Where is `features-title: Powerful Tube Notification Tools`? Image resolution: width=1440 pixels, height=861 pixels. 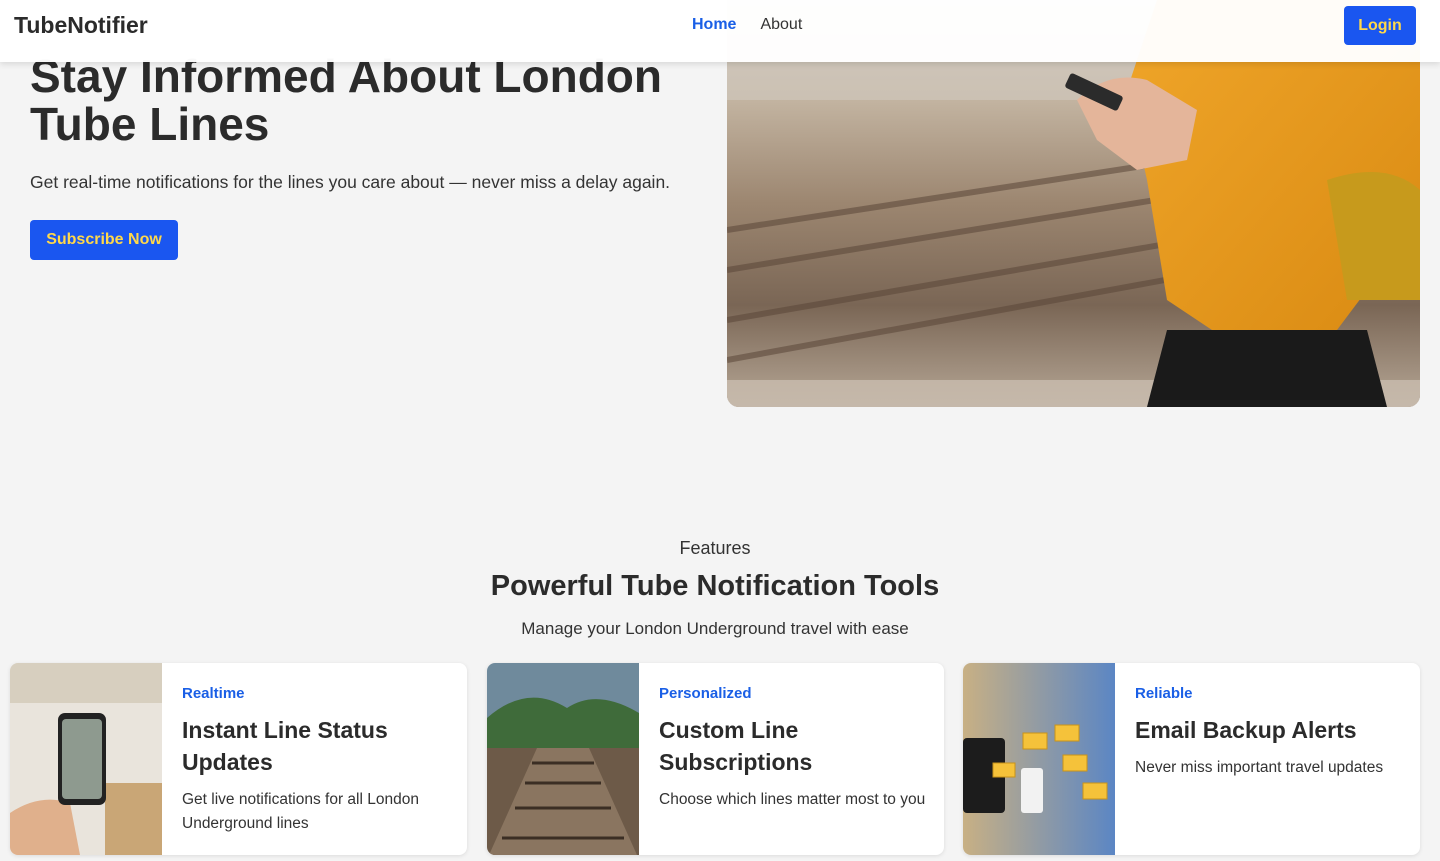
features-title: Powerful Tube Notification Tools is located at coordinates (715, 586).